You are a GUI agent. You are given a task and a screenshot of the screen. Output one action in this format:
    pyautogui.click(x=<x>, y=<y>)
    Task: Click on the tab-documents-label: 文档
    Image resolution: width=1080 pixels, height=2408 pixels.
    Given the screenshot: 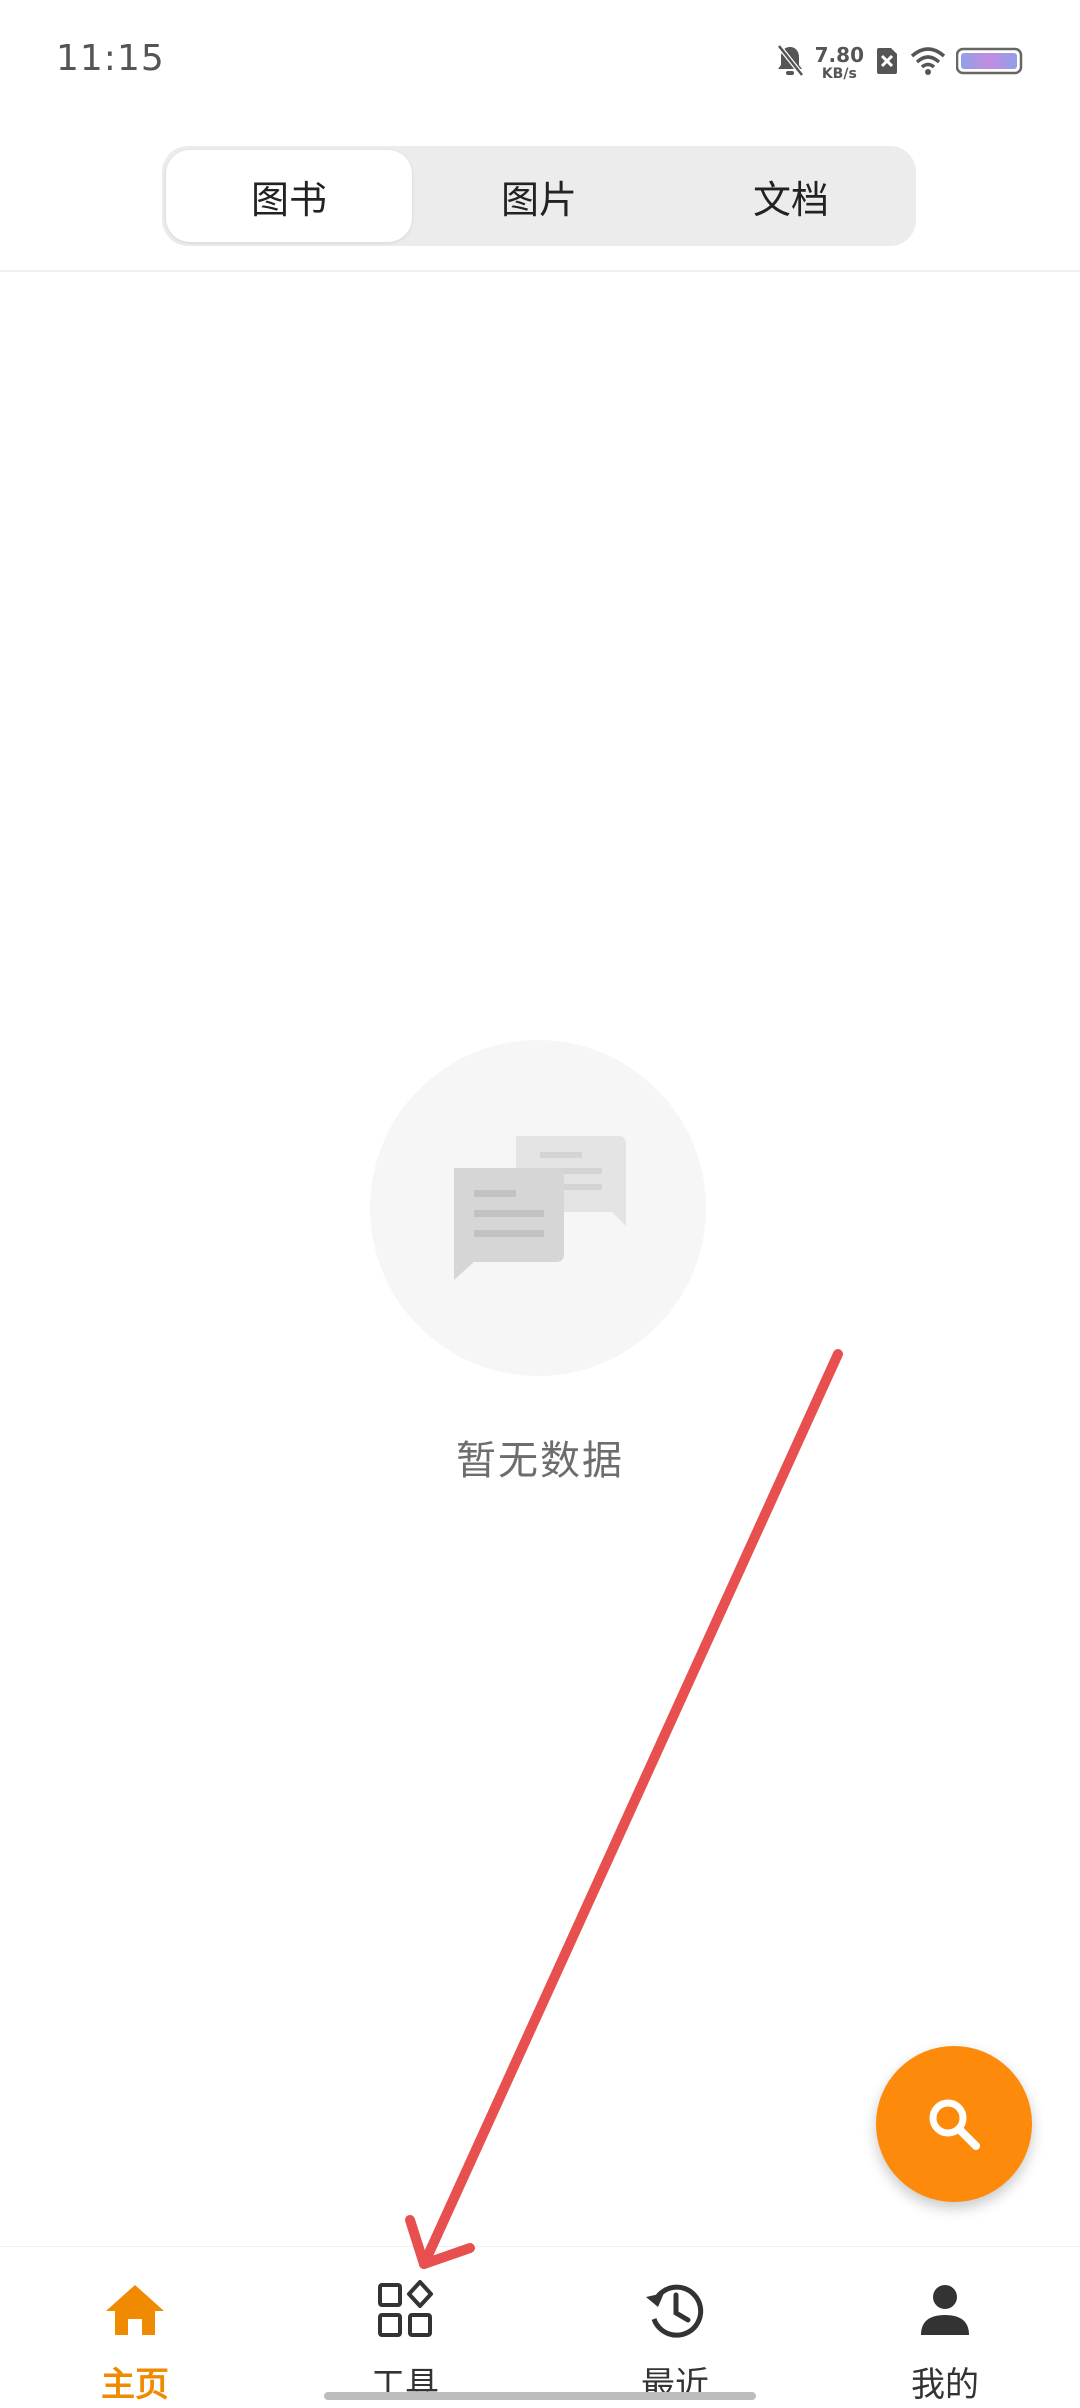 What is the action you would take?
    pyautogui.click(x=790, y=199)
    